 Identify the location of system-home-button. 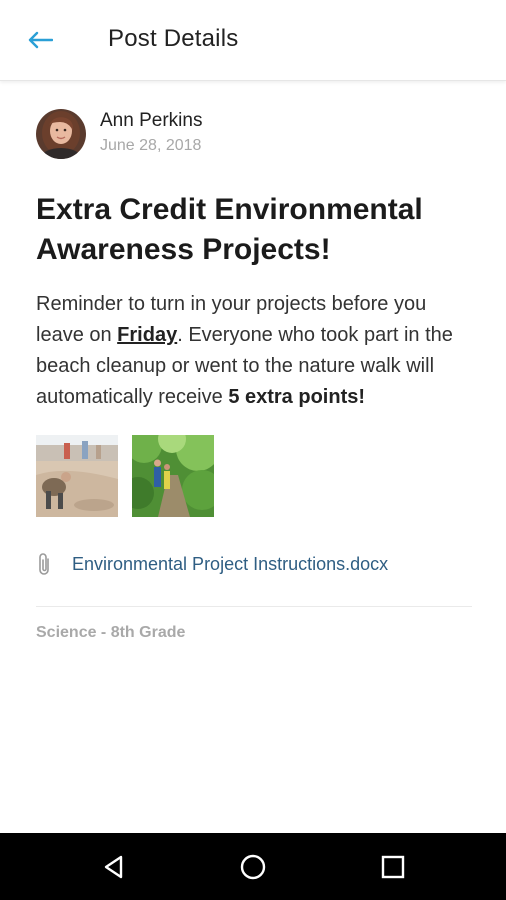
(253, 867).